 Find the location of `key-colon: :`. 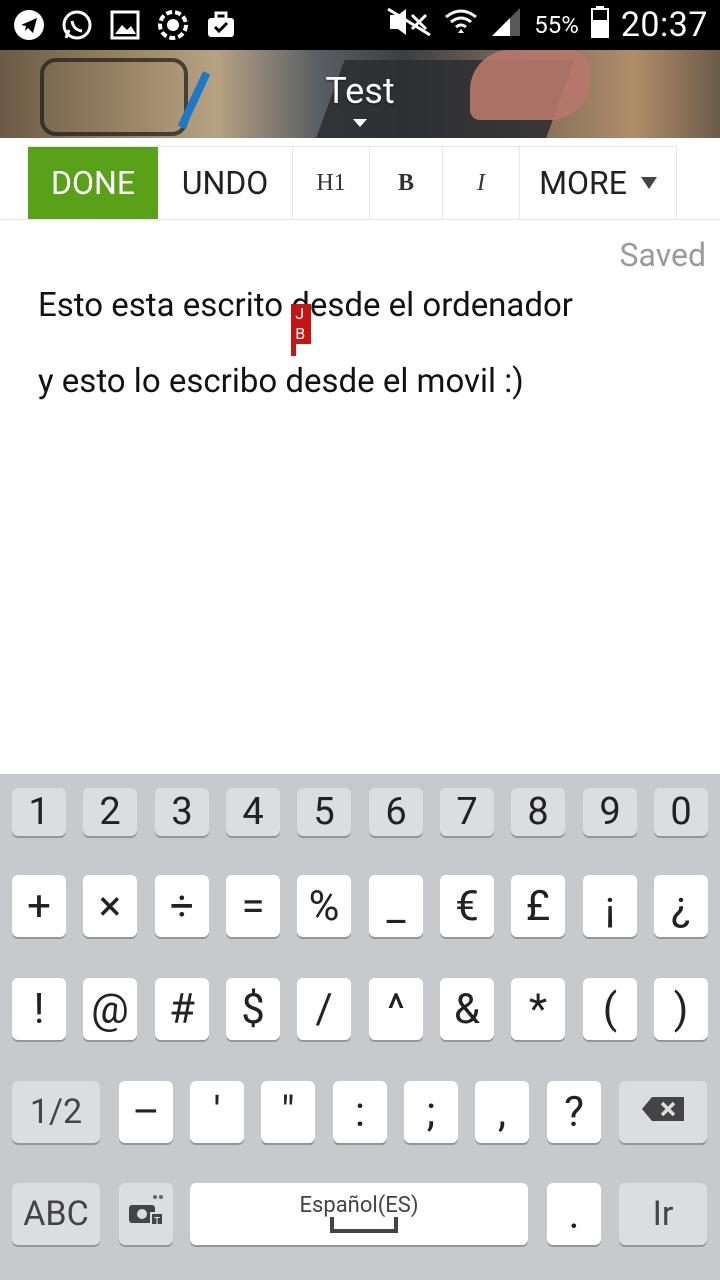

key-colon: : is located at coordinates (360, 1112).